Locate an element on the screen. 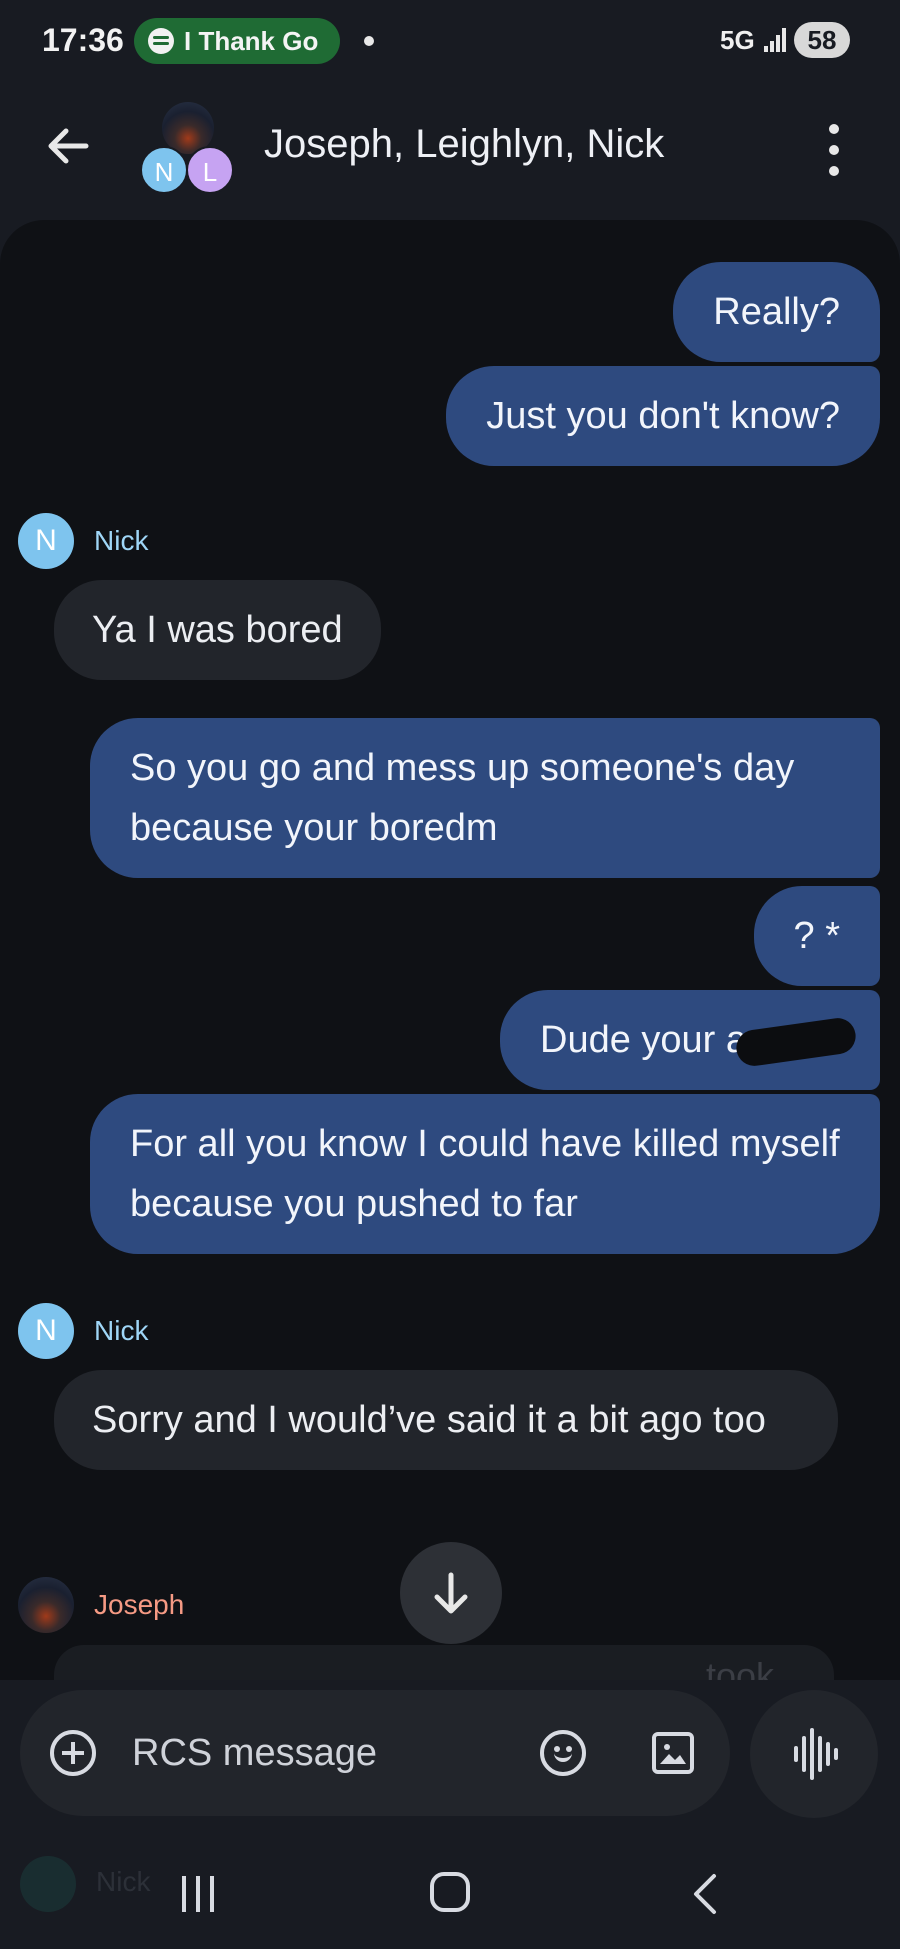 Image resolution: width=900 pixels, height=1949 pixels. signal-icon is located at coordinates (776, 39).